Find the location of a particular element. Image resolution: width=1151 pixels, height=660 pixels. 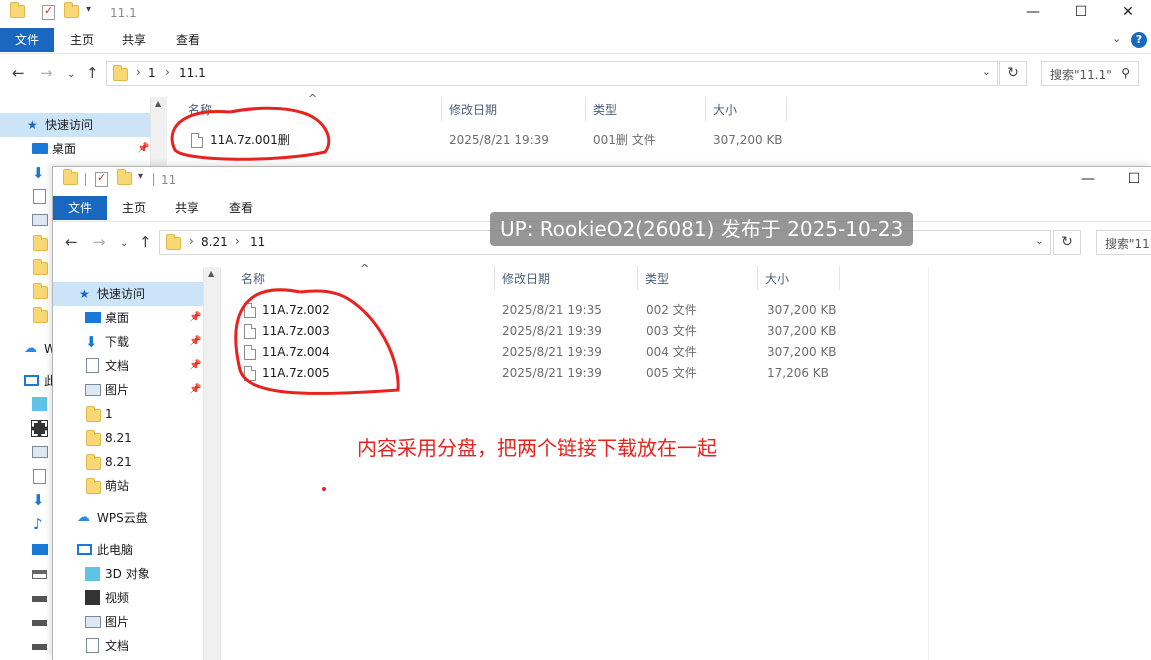

red-annotation-marks is located at coordinates (285, 298).